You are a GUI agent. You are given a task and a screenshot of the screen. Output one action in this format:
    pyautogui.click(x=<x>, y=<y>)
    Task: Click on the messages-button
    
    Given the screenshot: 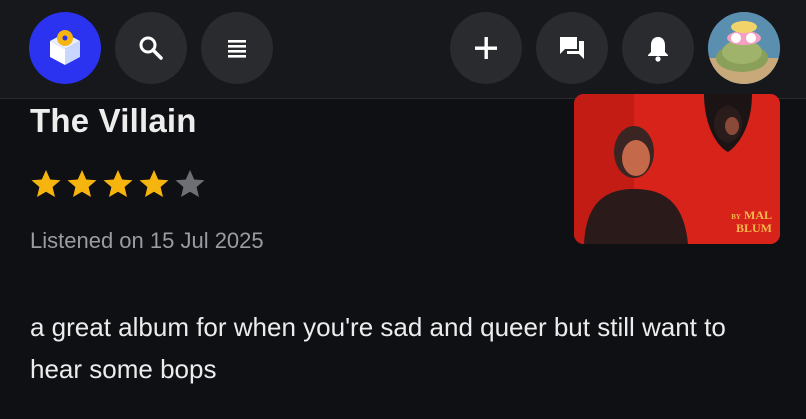 What is the action you would take?
    pyautogui.click(x=572, y=48)
    